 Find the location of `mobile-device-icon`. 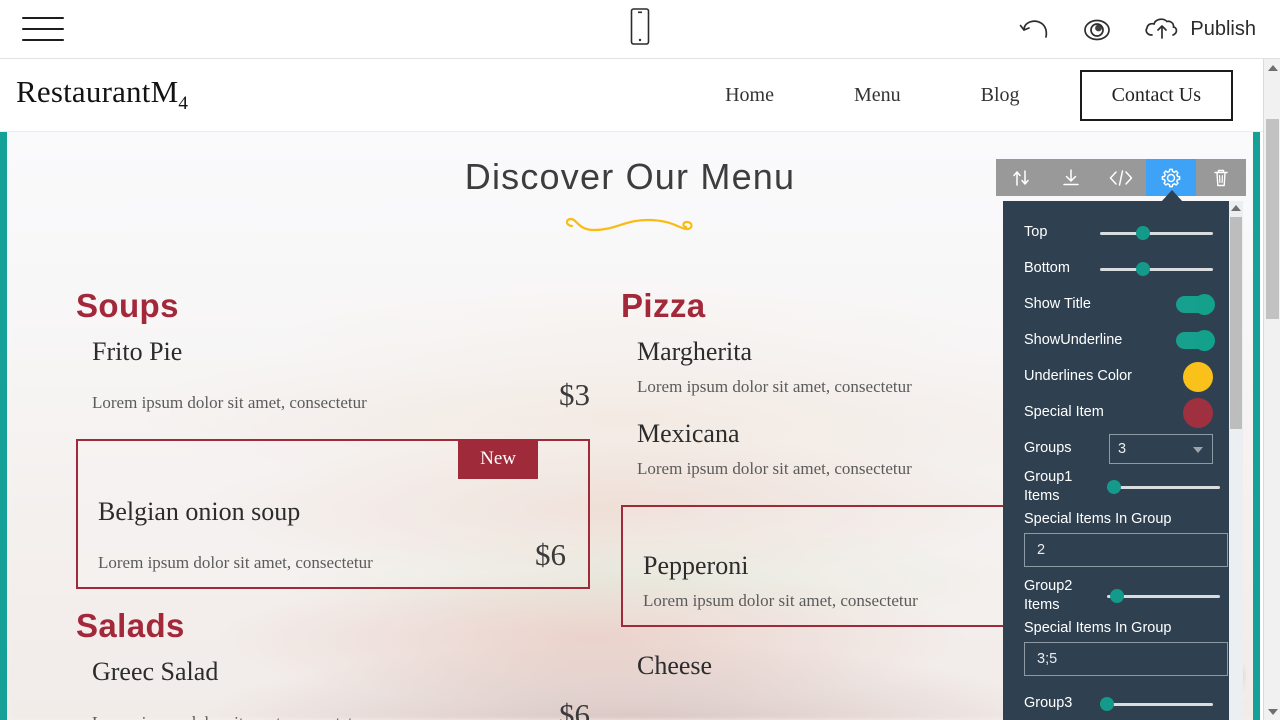

mobile-device-icon is located at coordinates (640, 29).